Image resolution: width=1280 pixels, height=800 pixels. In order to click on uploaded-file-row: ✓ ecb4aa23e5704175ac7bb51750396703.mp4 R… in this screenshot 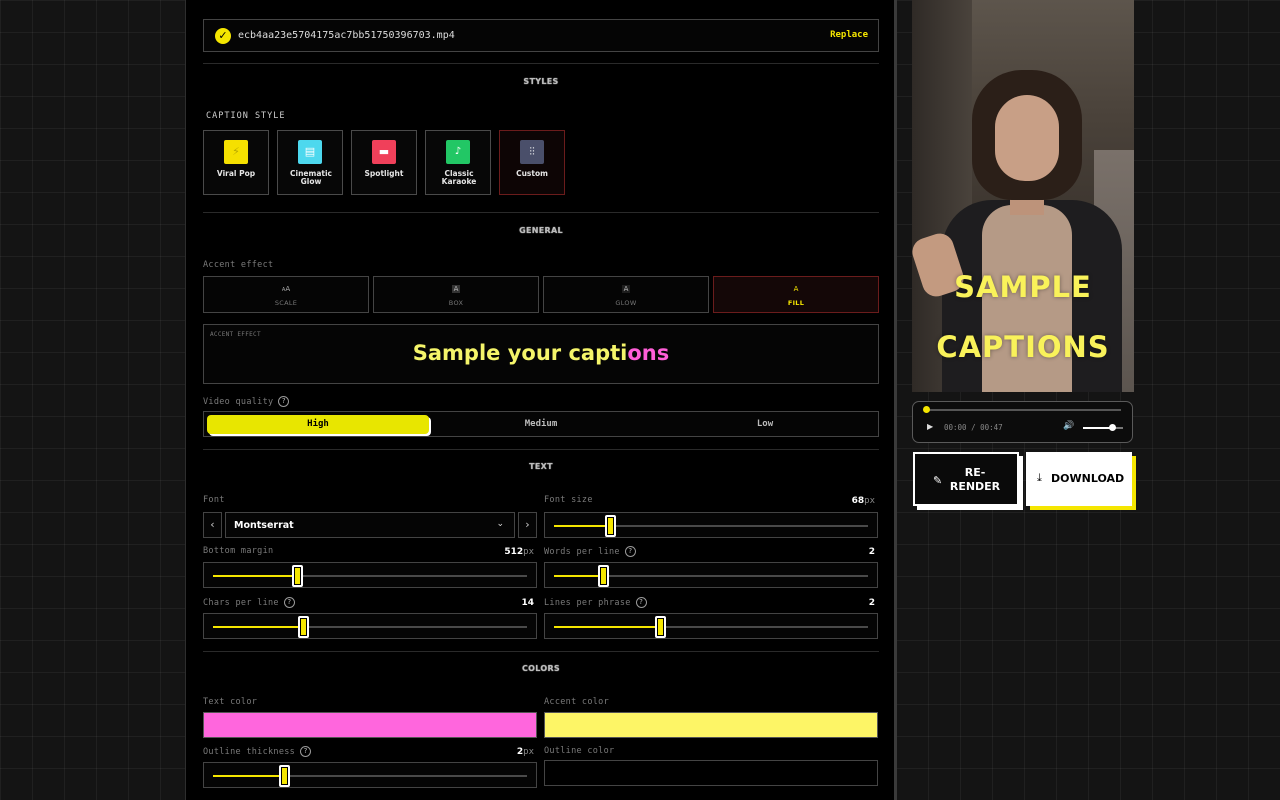, I will do `click(541, 35)`.